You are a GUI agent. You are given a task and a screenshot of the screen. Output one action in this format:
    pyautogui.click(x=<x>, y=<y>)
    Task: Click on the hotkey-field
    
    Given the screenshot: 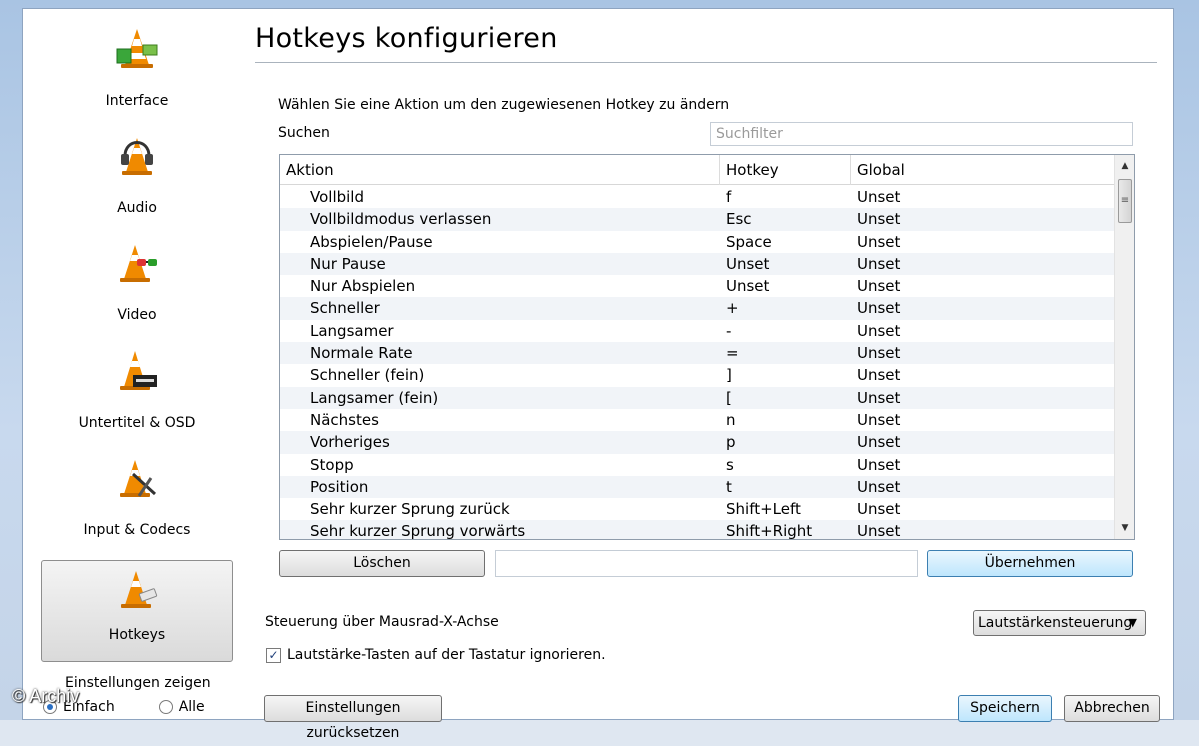 What is the action you would take?
    pyautogui.click(x=706, y=563)
    